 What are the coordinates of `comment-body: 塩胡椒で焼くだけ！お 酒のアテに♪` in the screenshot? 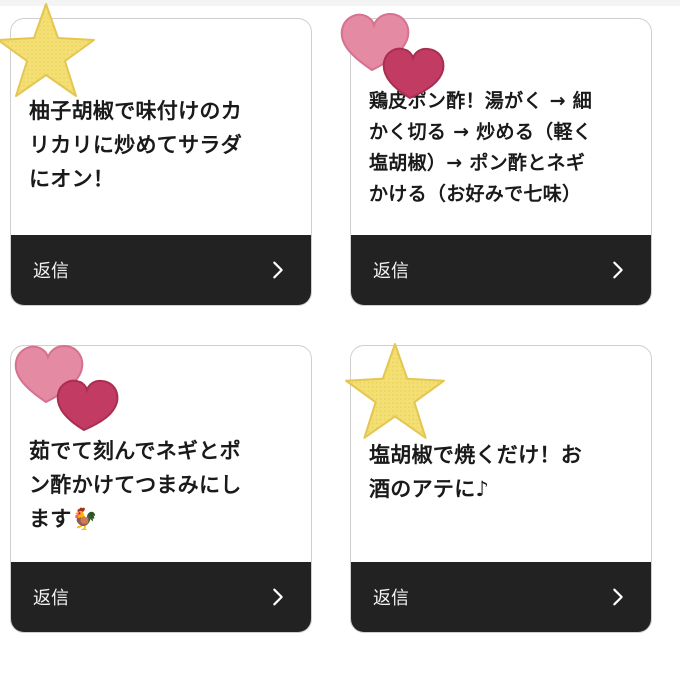 It's located at (501, 455).